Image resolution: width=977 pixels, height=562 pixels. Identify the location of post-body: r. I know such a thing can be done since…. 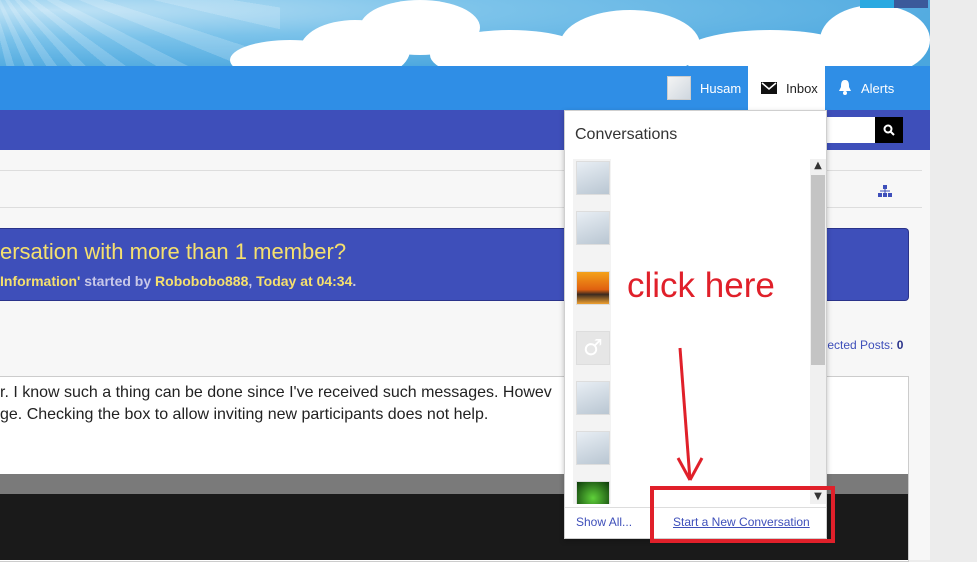
(276, 404).